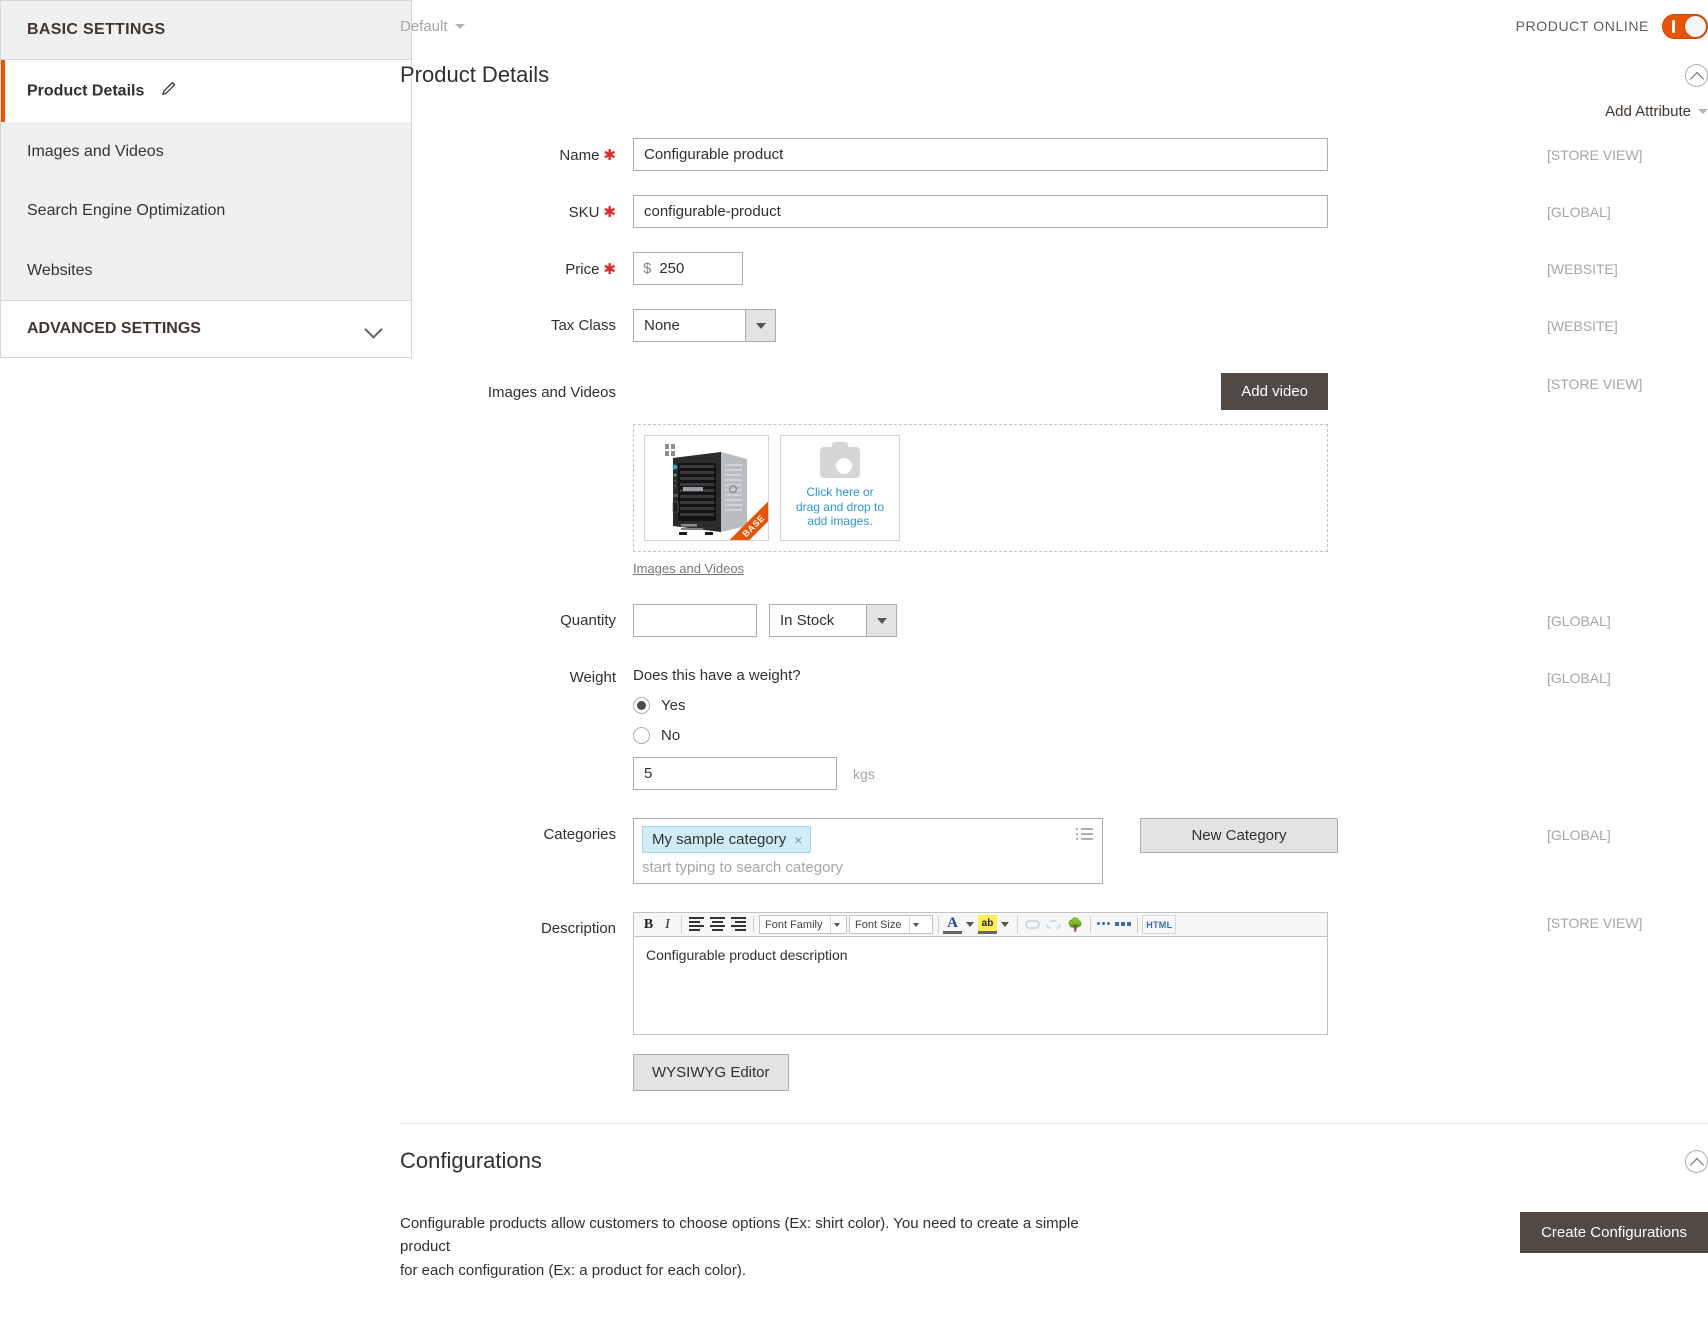  I want to click on background-color-icon: ab, so click(987, 924).